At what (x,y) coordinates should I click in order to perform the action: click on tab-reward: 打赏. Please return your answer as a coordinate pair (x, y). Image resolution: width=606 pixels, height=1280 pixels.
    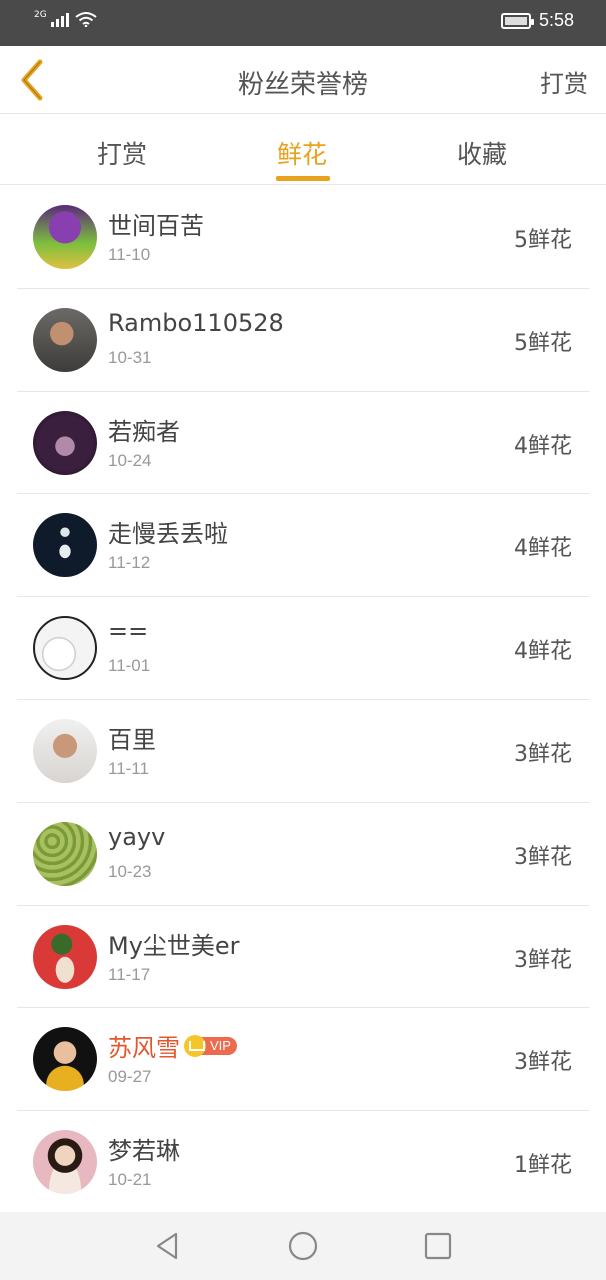
    Looking at the image, I should click on (122, 153).